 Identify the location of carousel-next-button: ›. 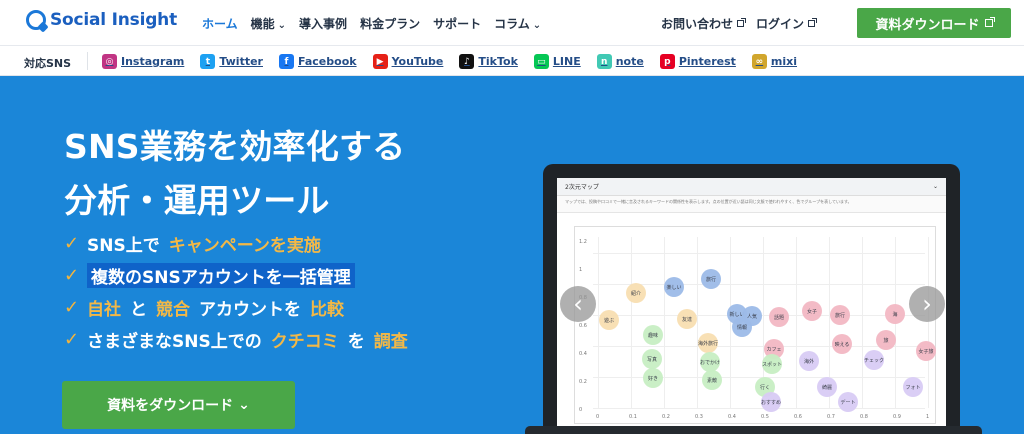
(927, 304).